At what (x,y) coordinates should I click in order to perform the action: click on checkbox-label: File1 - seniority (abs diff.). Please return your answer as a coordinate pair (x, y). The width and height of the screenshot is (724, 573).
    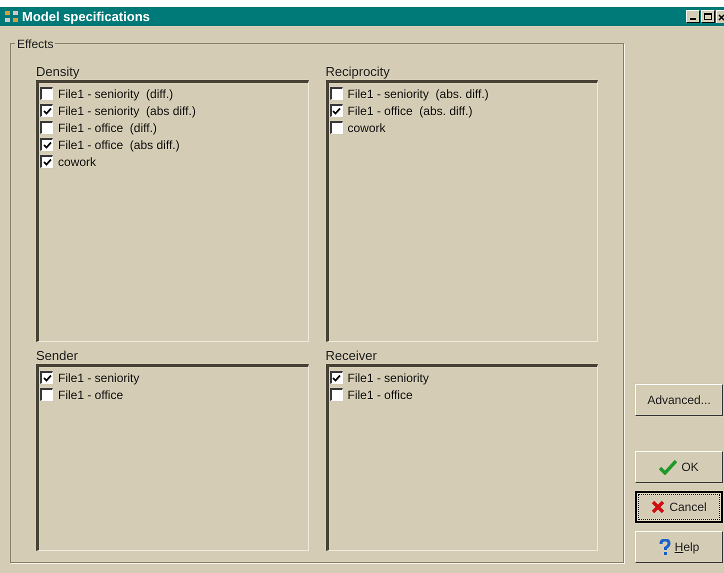
    Looking at the image, I should click on (127, 111).